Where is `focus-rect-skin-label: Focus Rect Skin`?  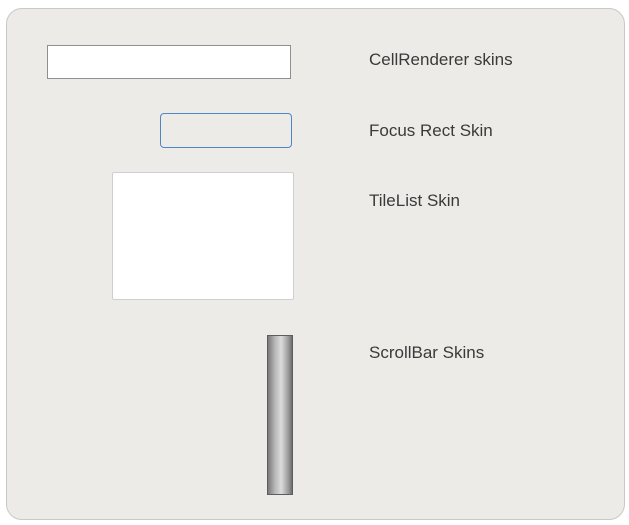 focus-rect-skin-label: Focus Rect Skin is located at coordinates (431, 130).